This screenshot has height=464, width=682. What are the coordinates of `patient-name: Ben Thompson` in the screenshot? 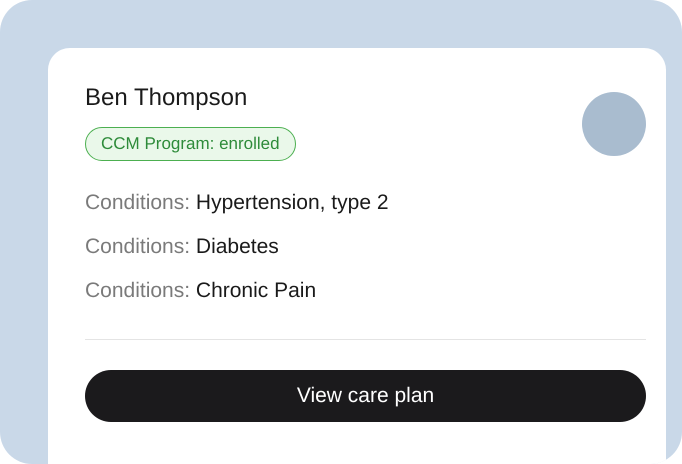 It's located at (166, 98).